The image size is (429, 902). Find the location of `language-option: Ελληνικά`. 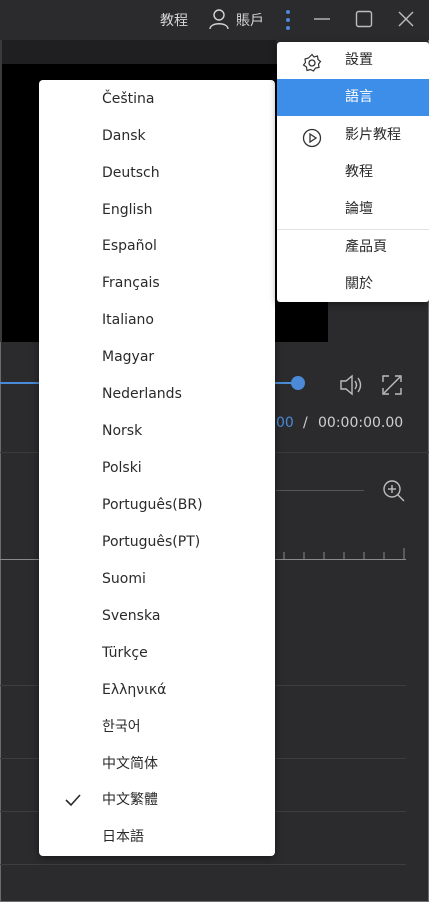

language-option: Ελληνικά is located at coordinates (157, 690).